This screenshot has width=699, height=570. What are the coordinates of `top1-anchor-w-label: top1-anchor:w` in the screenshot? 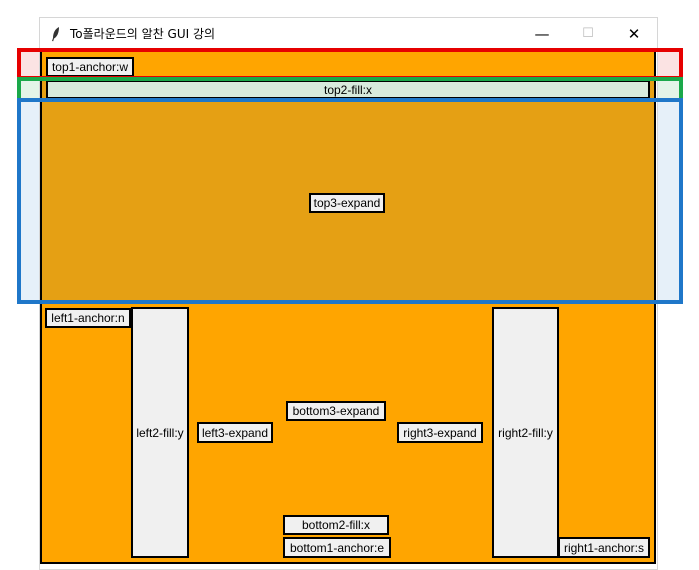 It's located at (90, 67).